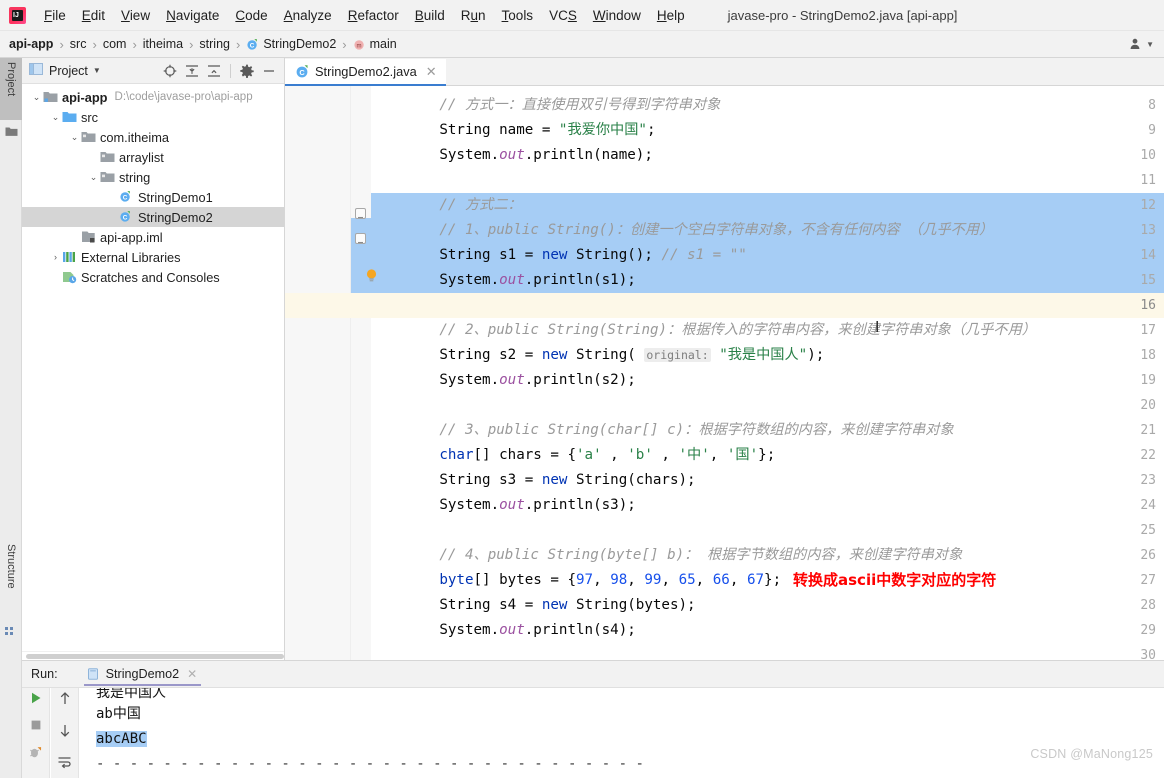  What do you see at coordinates (518, 15) in the screenshot?
I see `menu-item-tools: Tools` at bounding box center [518, 15].